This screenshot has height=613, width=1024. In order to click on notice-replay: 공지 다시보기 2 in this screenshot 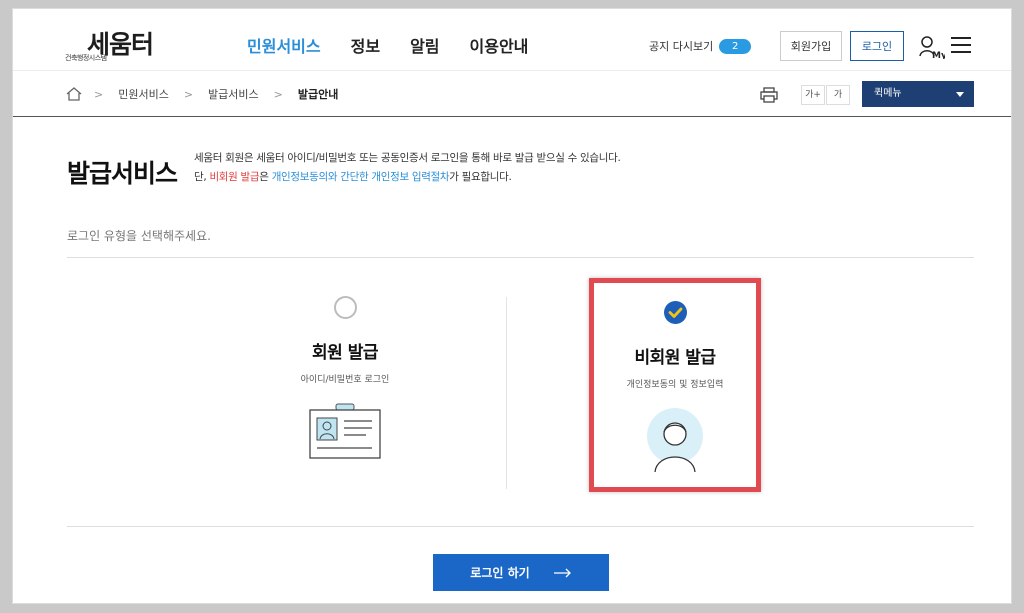, I will do `click(700, 46)`.